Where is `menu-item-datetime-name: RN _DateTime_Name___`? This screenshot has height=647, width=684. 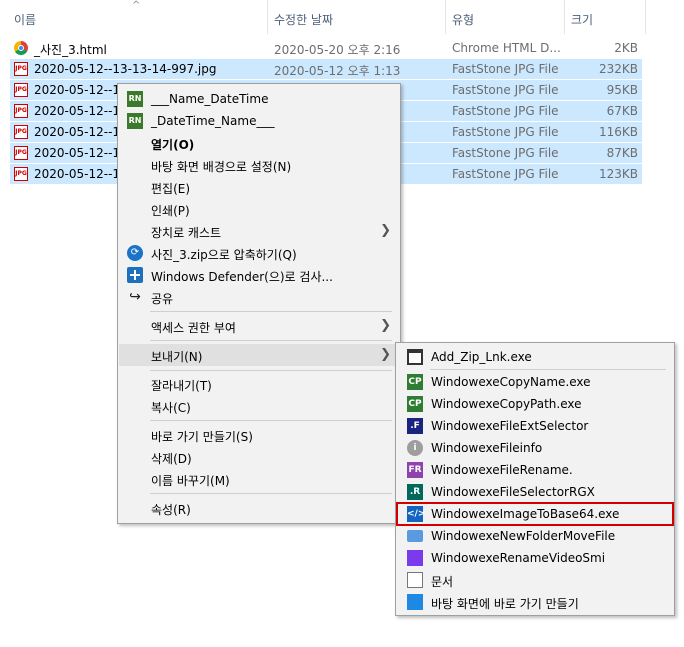 menu-item-datetime-name: RN _DateTime_Name___ is located at coordinates (259, 121).